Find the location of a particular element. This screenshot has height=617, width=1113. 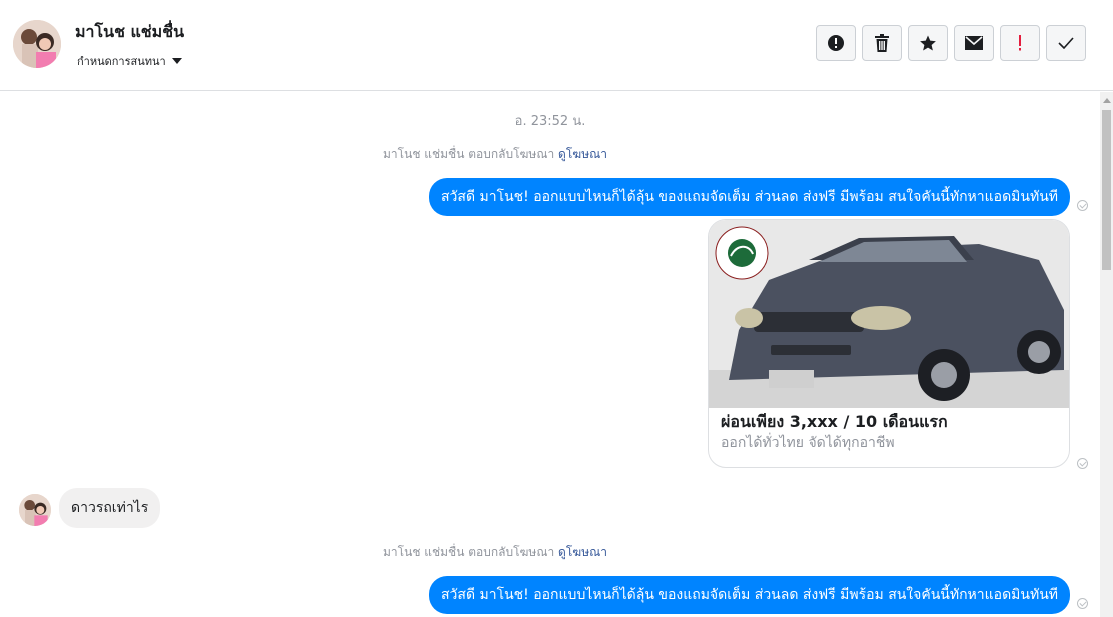

ad-reply-text: มาโนช แช่มชื่น ตอบกลับโฆษณา is located at coordinates (469, 154).